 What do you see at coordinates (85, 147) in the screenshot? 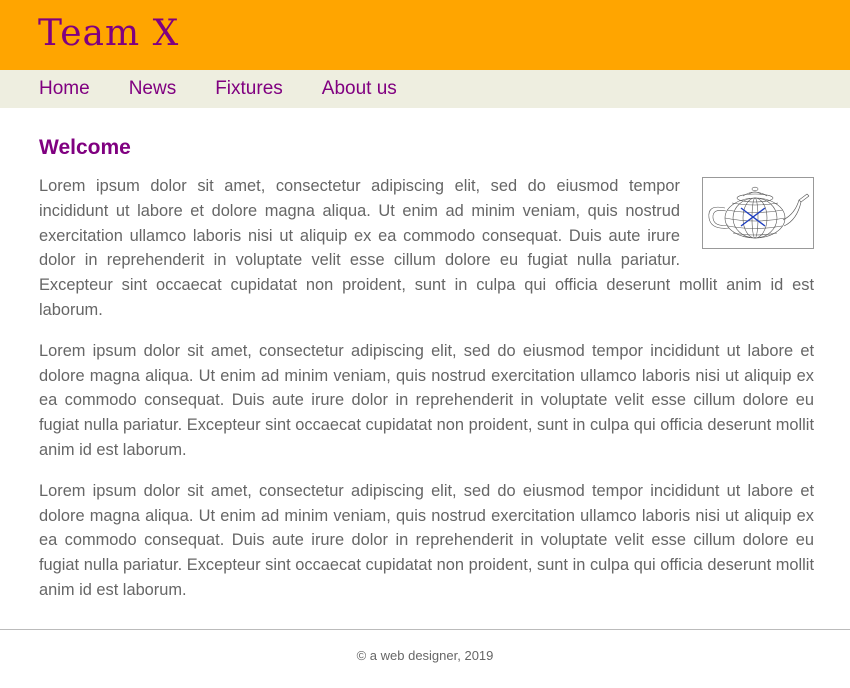
I see `page-title: Welcome` at bounding box center [85, 147].